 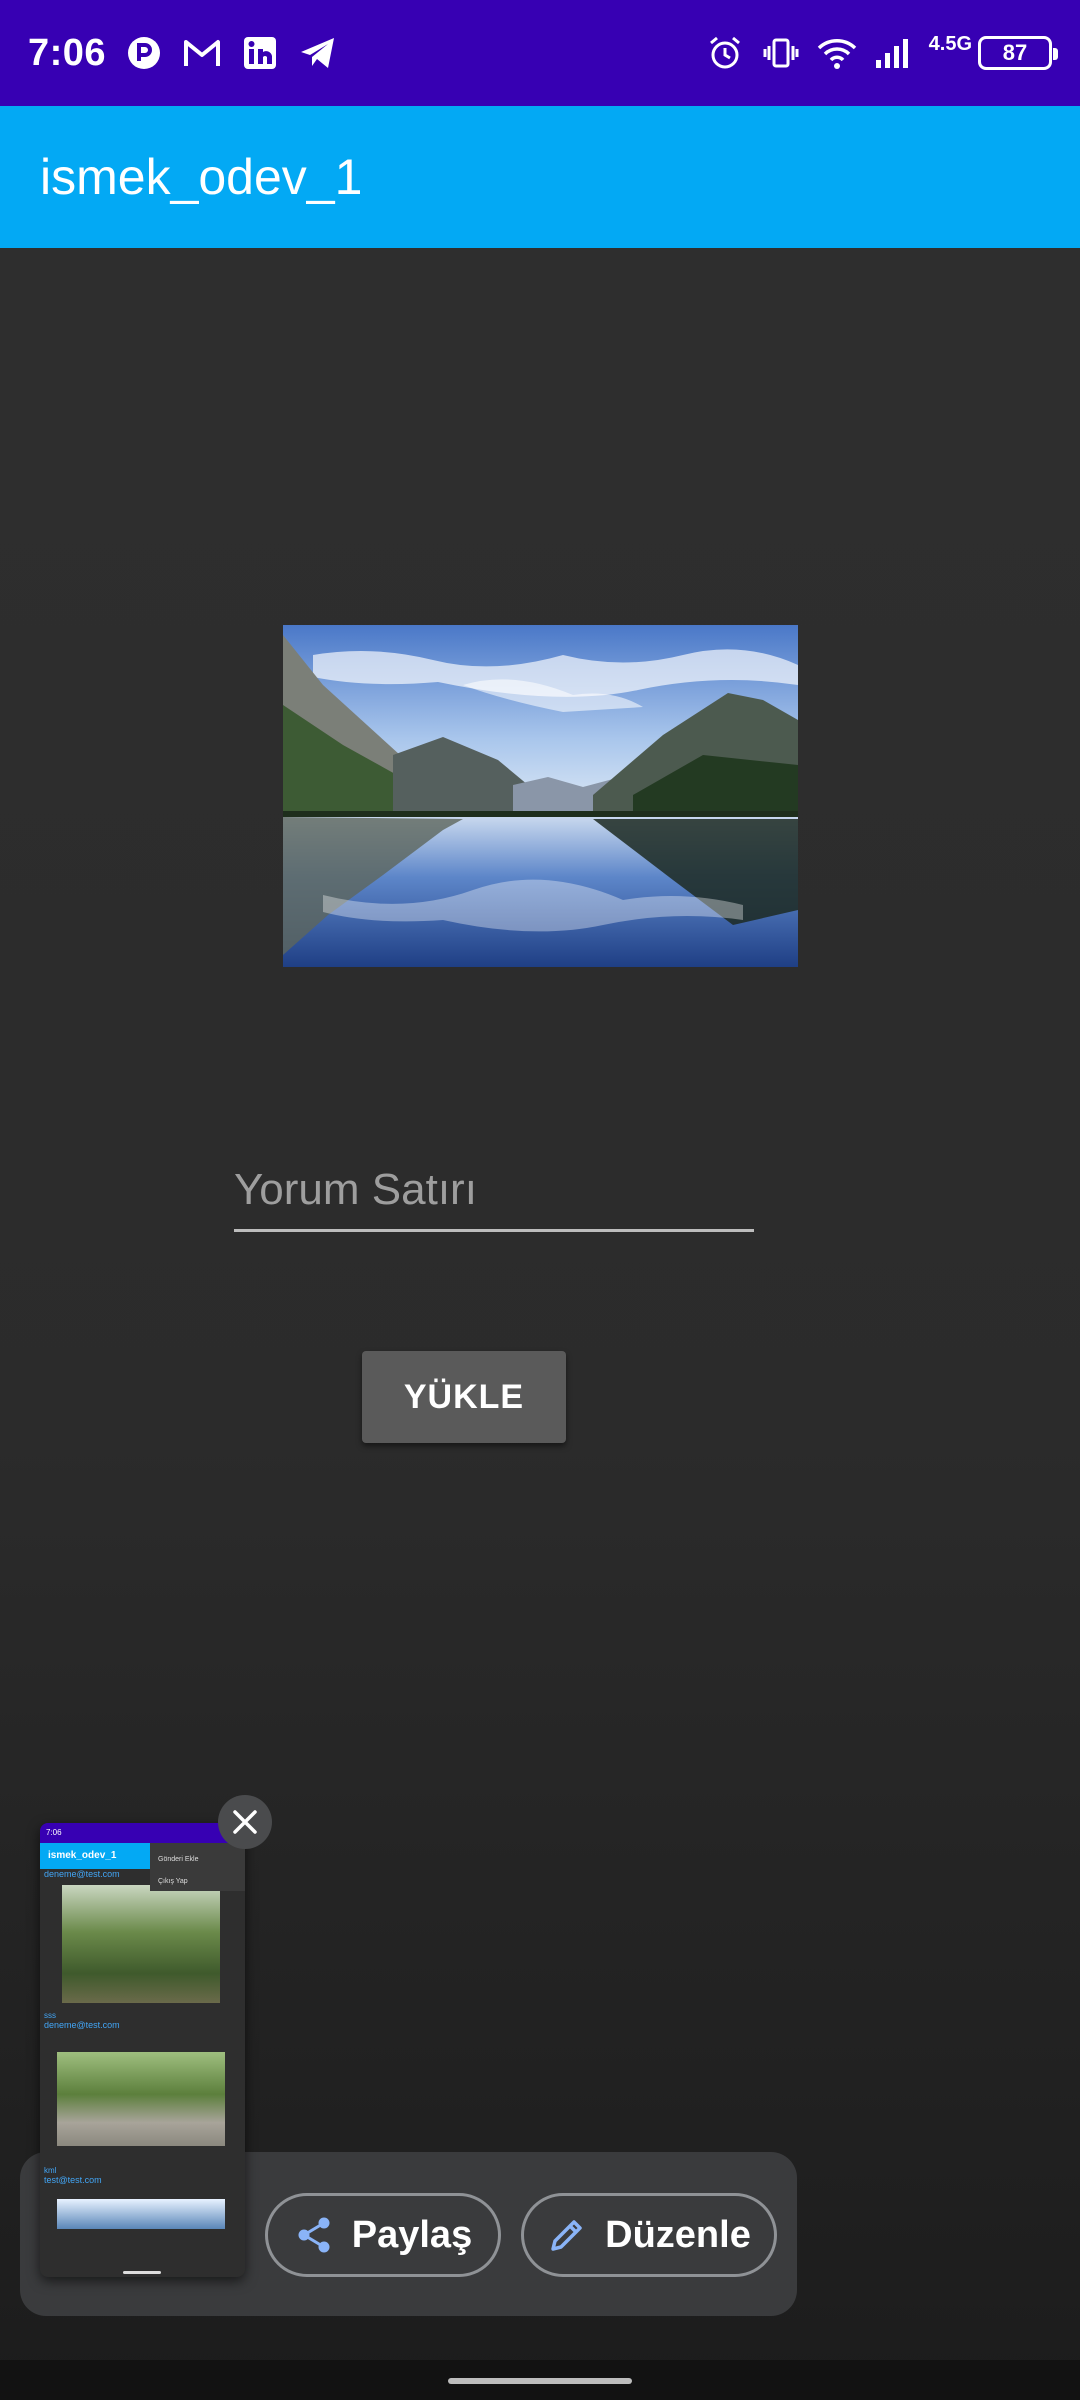 I want to click on comment-input, so click(x=494, y=1196).